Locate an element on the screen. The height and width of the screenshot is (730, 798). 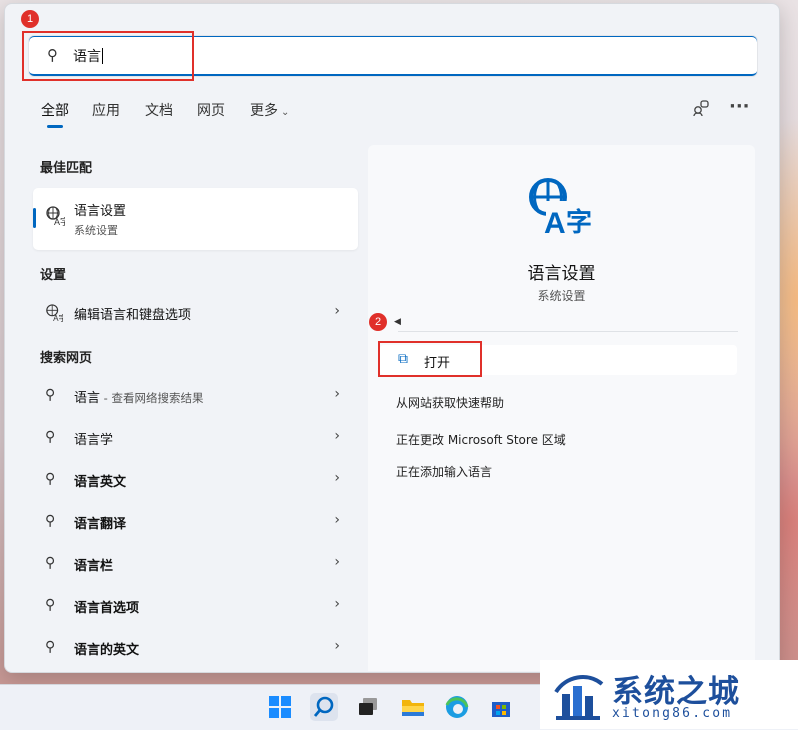
annotation-badge-2: 2 is located at coordinates (378, 322).